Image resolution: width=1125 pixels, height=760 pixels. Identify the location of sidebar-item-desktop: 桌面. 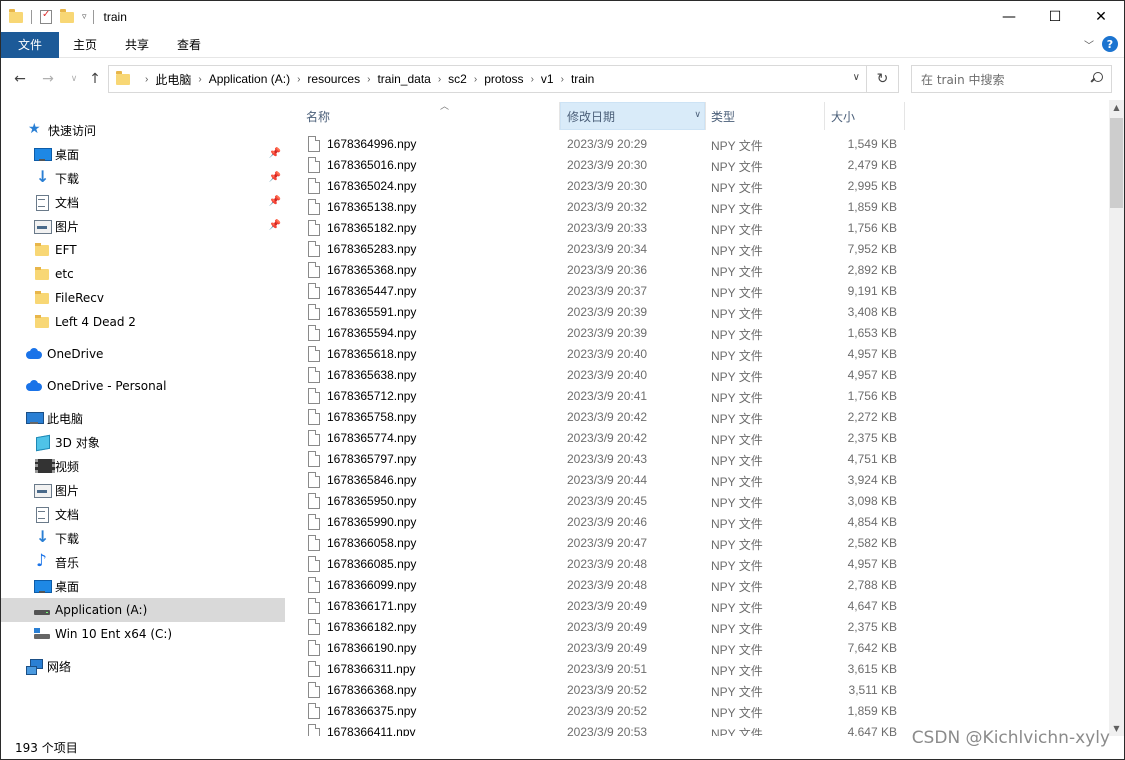
(143, 586).